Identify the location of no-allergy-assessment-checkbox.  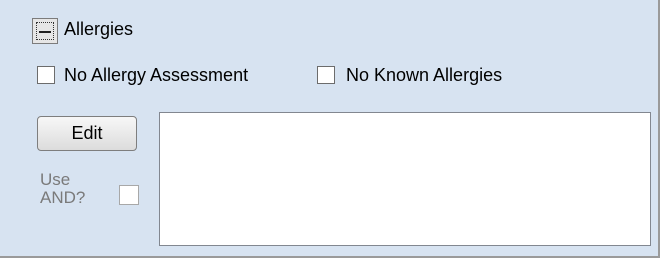
(46, 75).